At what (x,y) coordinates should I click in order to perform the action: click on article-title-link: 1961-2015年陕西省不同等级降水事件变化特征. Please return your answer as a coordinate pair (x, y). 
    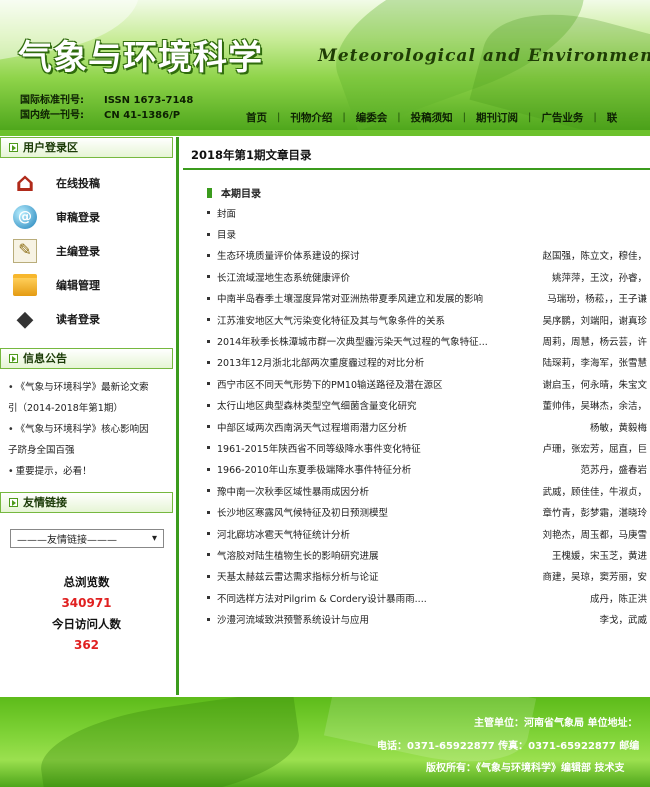
    Looking at the image, I should click on (319, 448).